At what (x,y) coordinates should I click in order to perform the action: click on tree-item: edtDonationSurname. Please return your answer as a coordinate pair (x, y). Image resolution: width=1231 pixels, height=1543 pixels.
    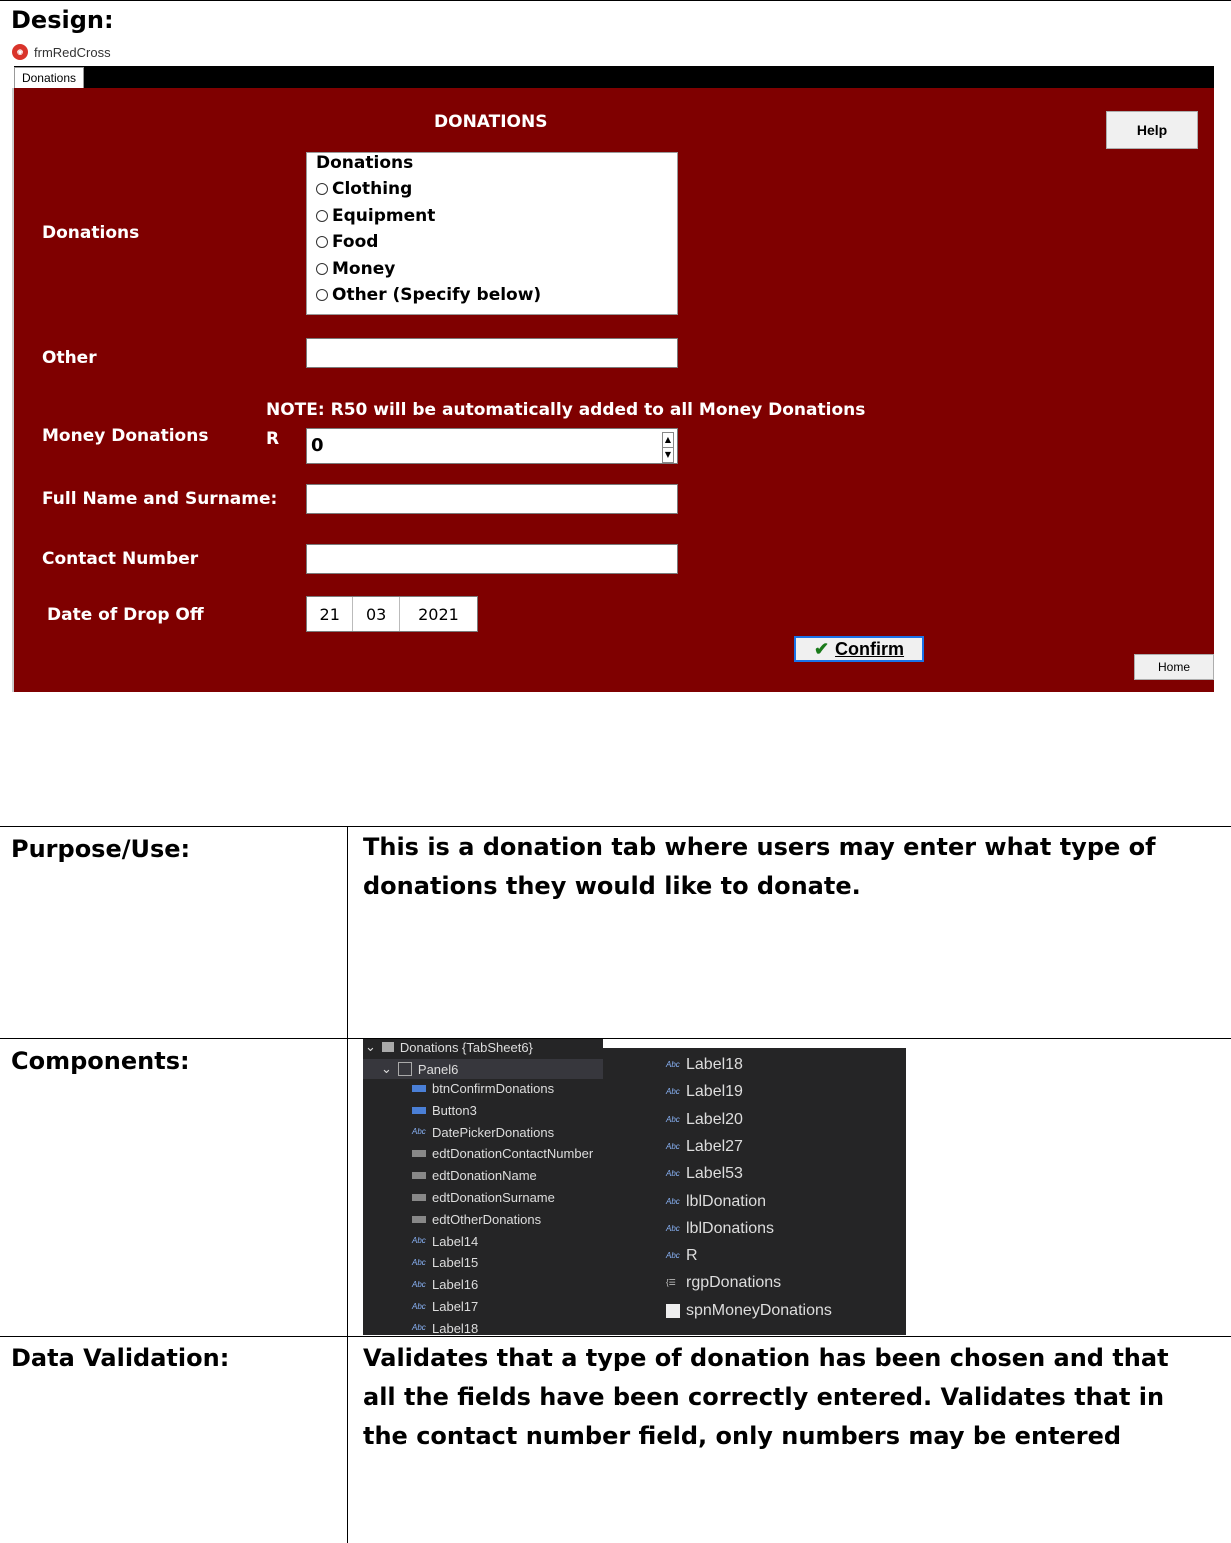
    Looking at the image, I should click on (483, 1197).